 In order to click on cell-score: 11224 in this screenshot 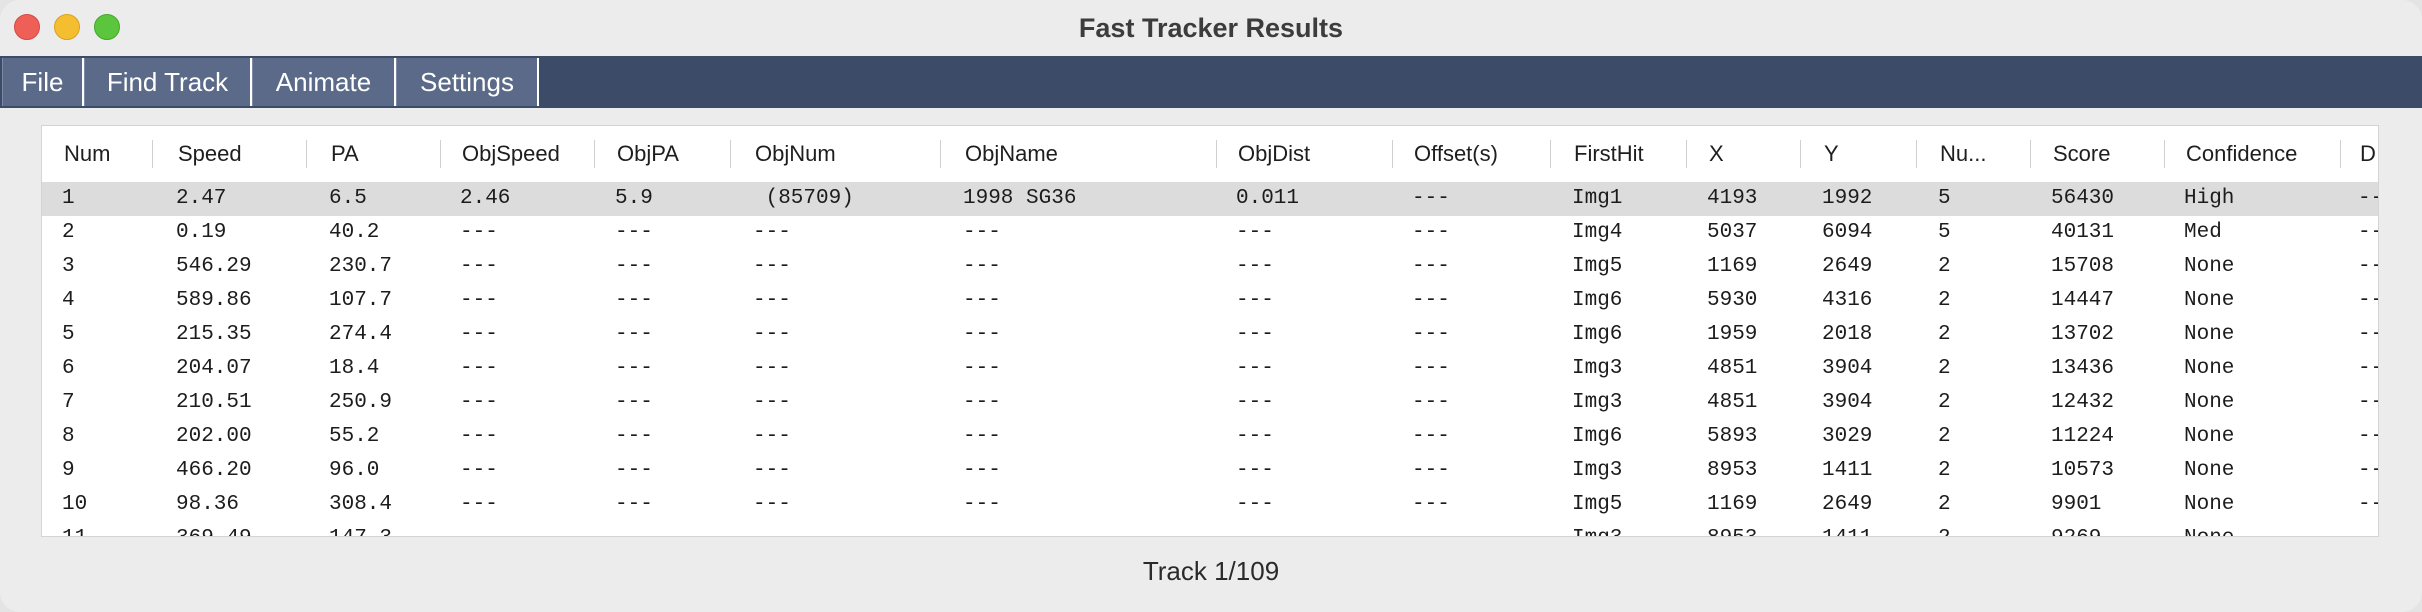, I will do `click(2083, 436)`.